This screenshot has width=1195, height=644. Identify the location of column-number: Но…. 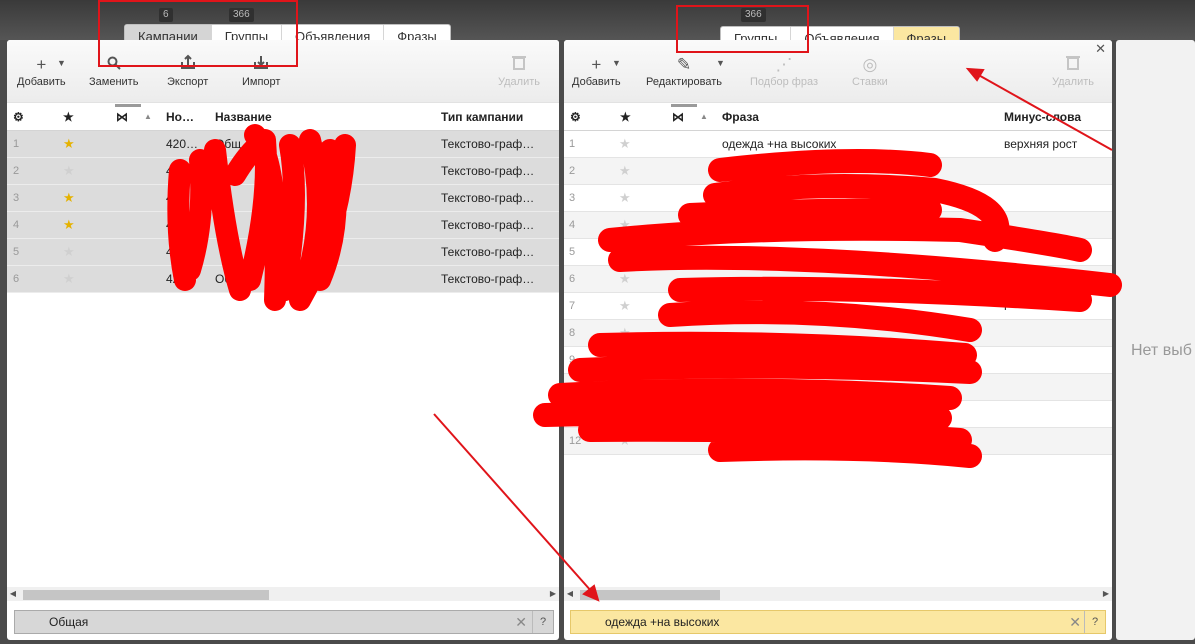
(180, 117).